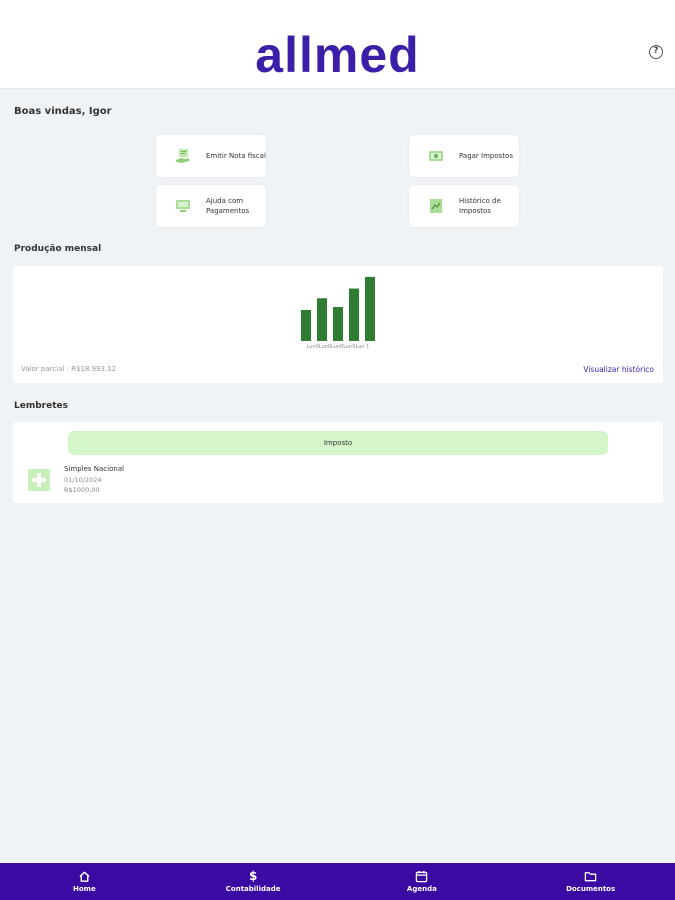 The height and width of the screenshot is (900, 675). What do you see at coordinates (228, 206) in the screenshot?
I see `payment-help-label: Ajuda com Pagamentos` at bounding box center [228, 206].